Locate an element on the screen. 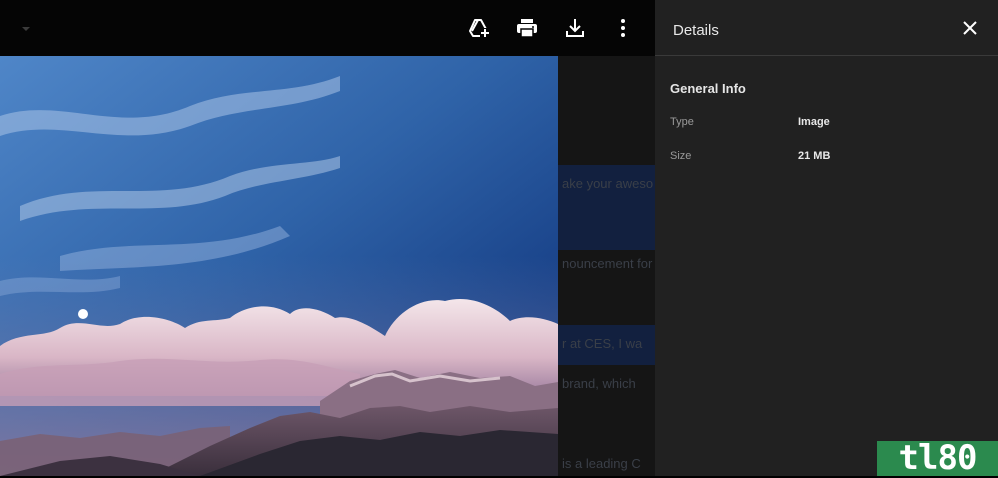 This screenshot has height=478, width=998. site-logo-text: tl80 is located at coordinates (938, 458).